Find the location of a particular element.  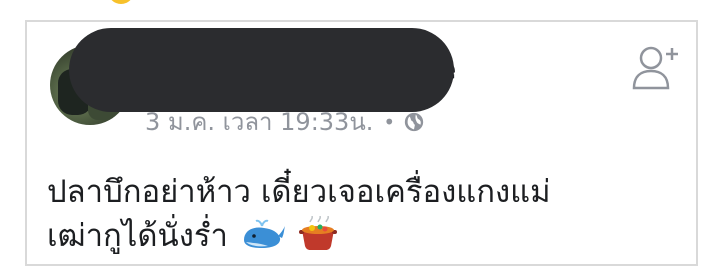

whale-emoji is located at coordinates (264, 233).